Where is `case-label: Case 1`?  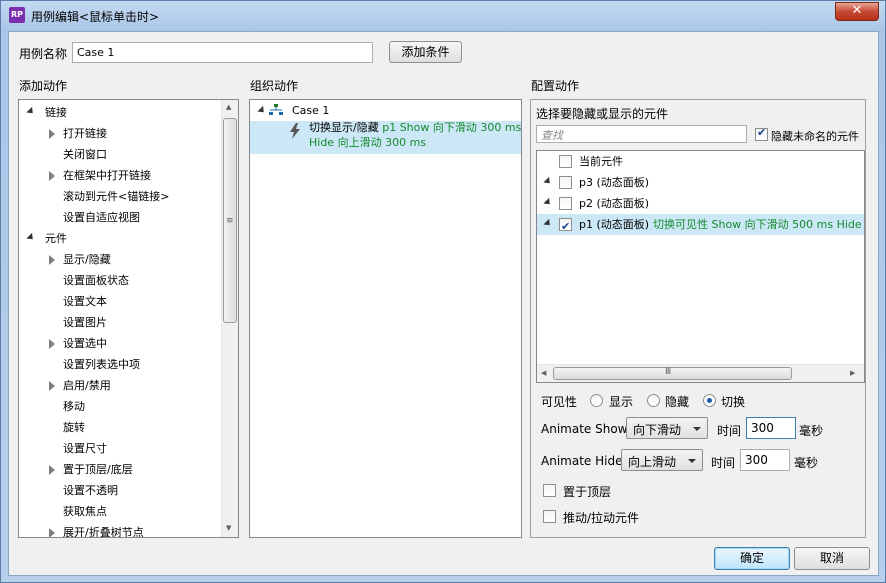
case-label: Case 1 is located at coordinates (310, 110).